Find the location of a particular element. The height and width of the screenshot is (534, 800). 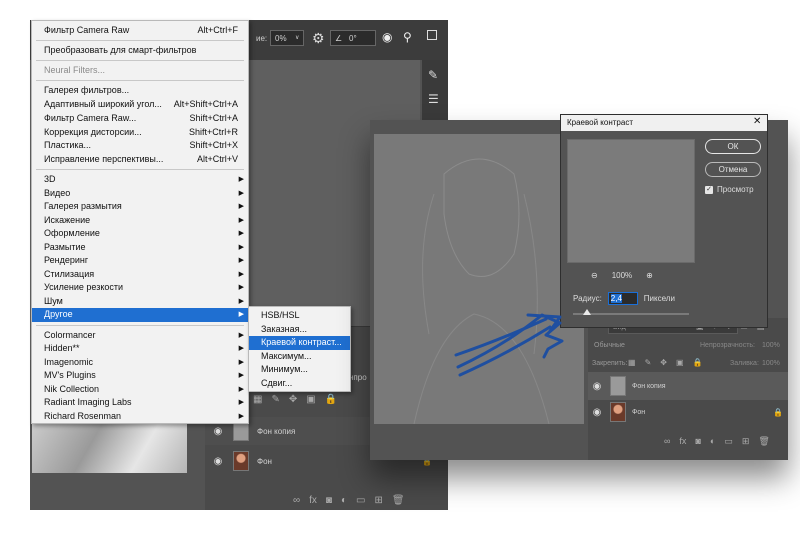

menu-item: MV's Plugins ▶ is located at coordinates (140, 376).